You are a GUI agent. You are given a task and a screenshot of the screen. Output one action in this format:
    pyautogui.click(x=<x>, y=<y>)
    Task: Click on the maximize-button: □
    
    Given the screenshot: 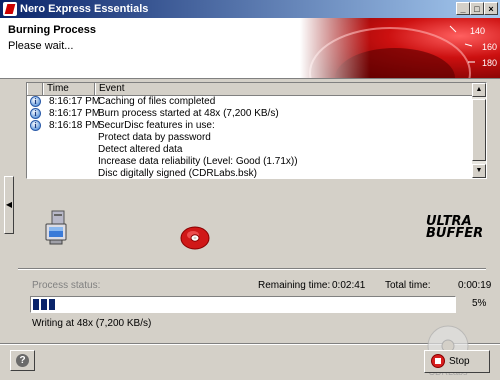 What is the action you would take?
    pyautogui.click(x=477, y=8)
    